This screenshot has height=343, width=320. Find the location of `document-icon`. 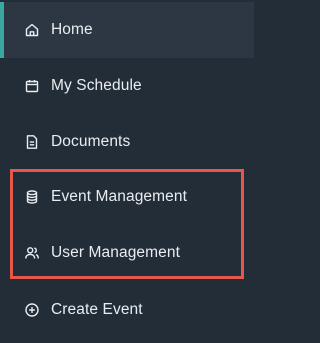

document-icon is located at coordinates (32, 142).